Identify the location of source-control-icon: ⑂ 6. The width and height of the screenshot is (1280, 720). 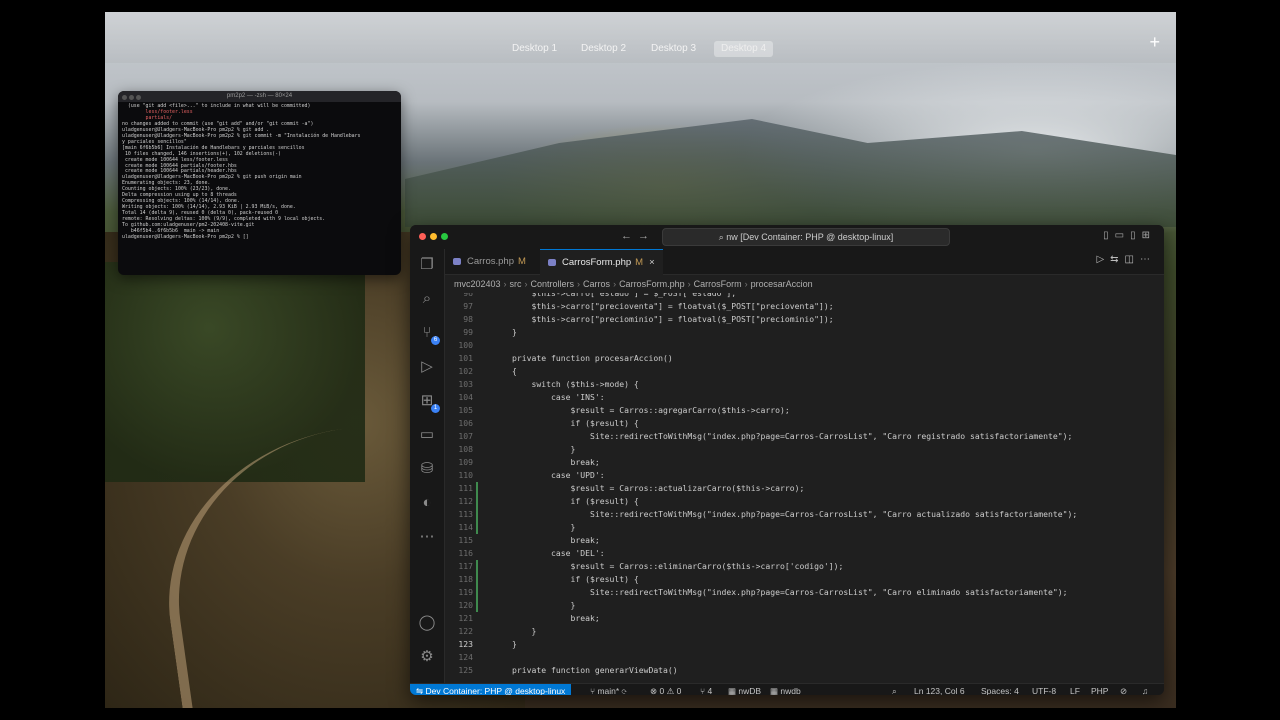
(428, 334).